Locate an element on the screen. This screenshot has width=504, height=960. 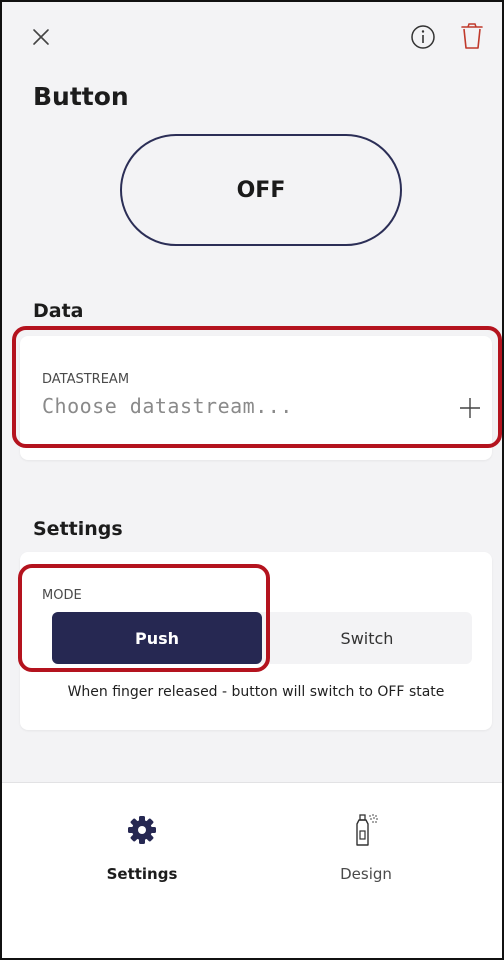
nav-label-settings: Settings is located at coordinates (142, 874).